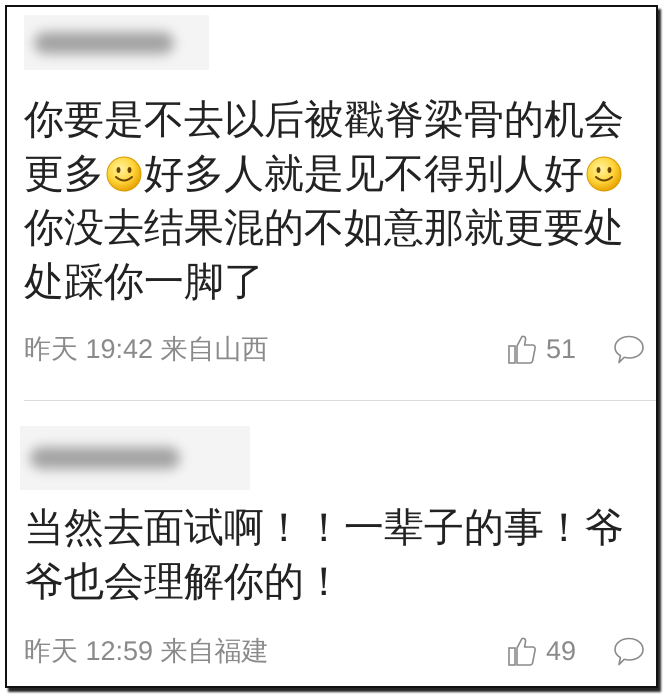 The image size is (666, 696). Describe the element at coordinates (324, 528) in the screenshot. I see `comment-text: 当然去面试啊！！一辈子的事！爷` at that location.